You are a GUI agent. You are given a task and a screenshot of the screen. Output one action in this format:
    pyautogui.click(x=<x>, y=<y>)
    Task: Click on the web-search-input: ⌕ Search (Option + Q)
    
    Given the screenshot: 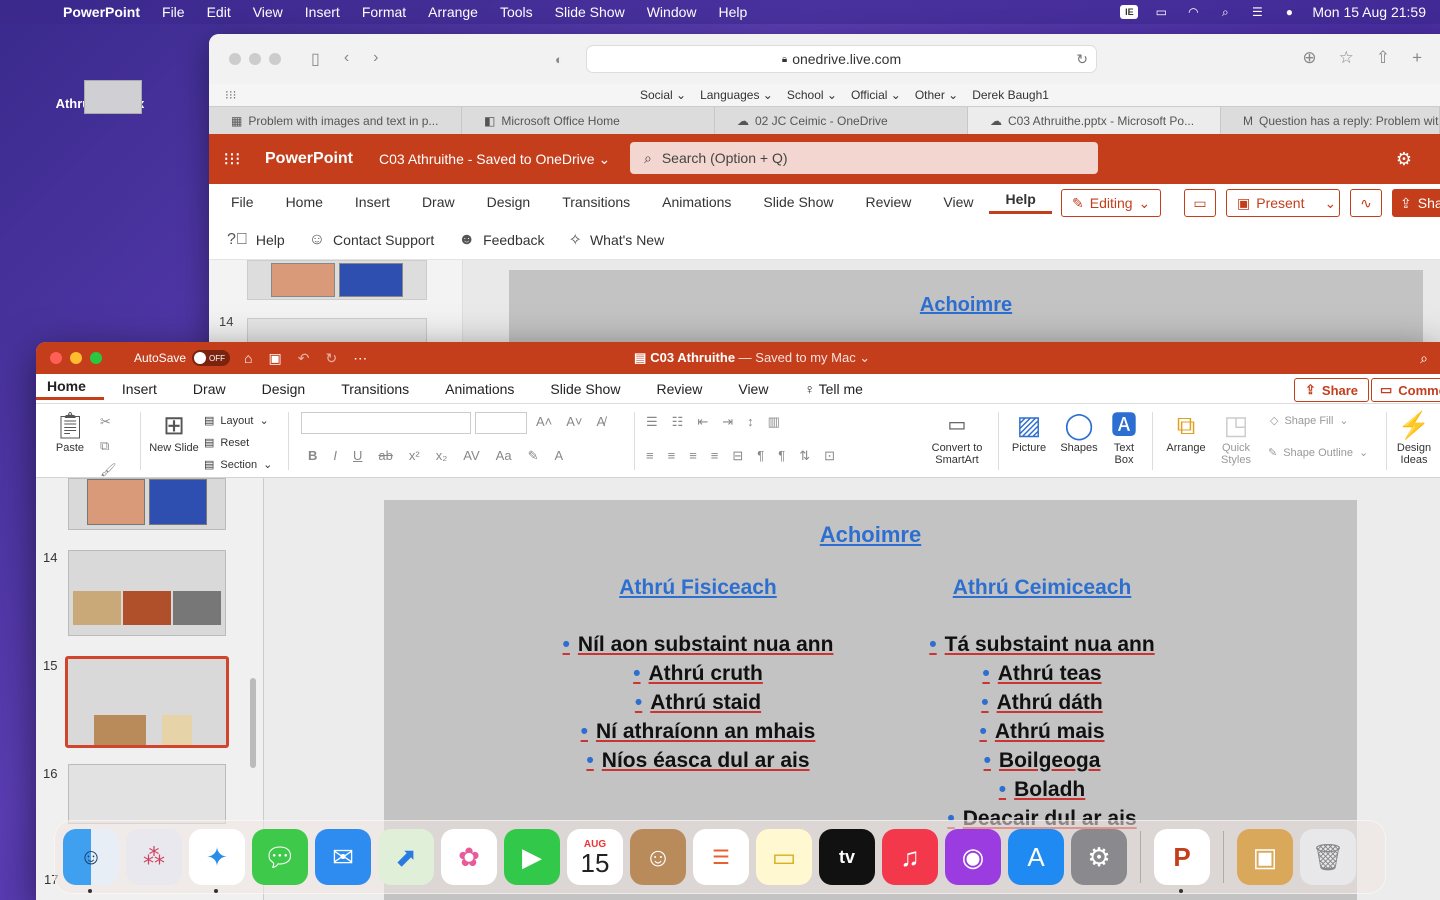 What is the action you would take?
    pyautogui.click(x=864, y=158)
    